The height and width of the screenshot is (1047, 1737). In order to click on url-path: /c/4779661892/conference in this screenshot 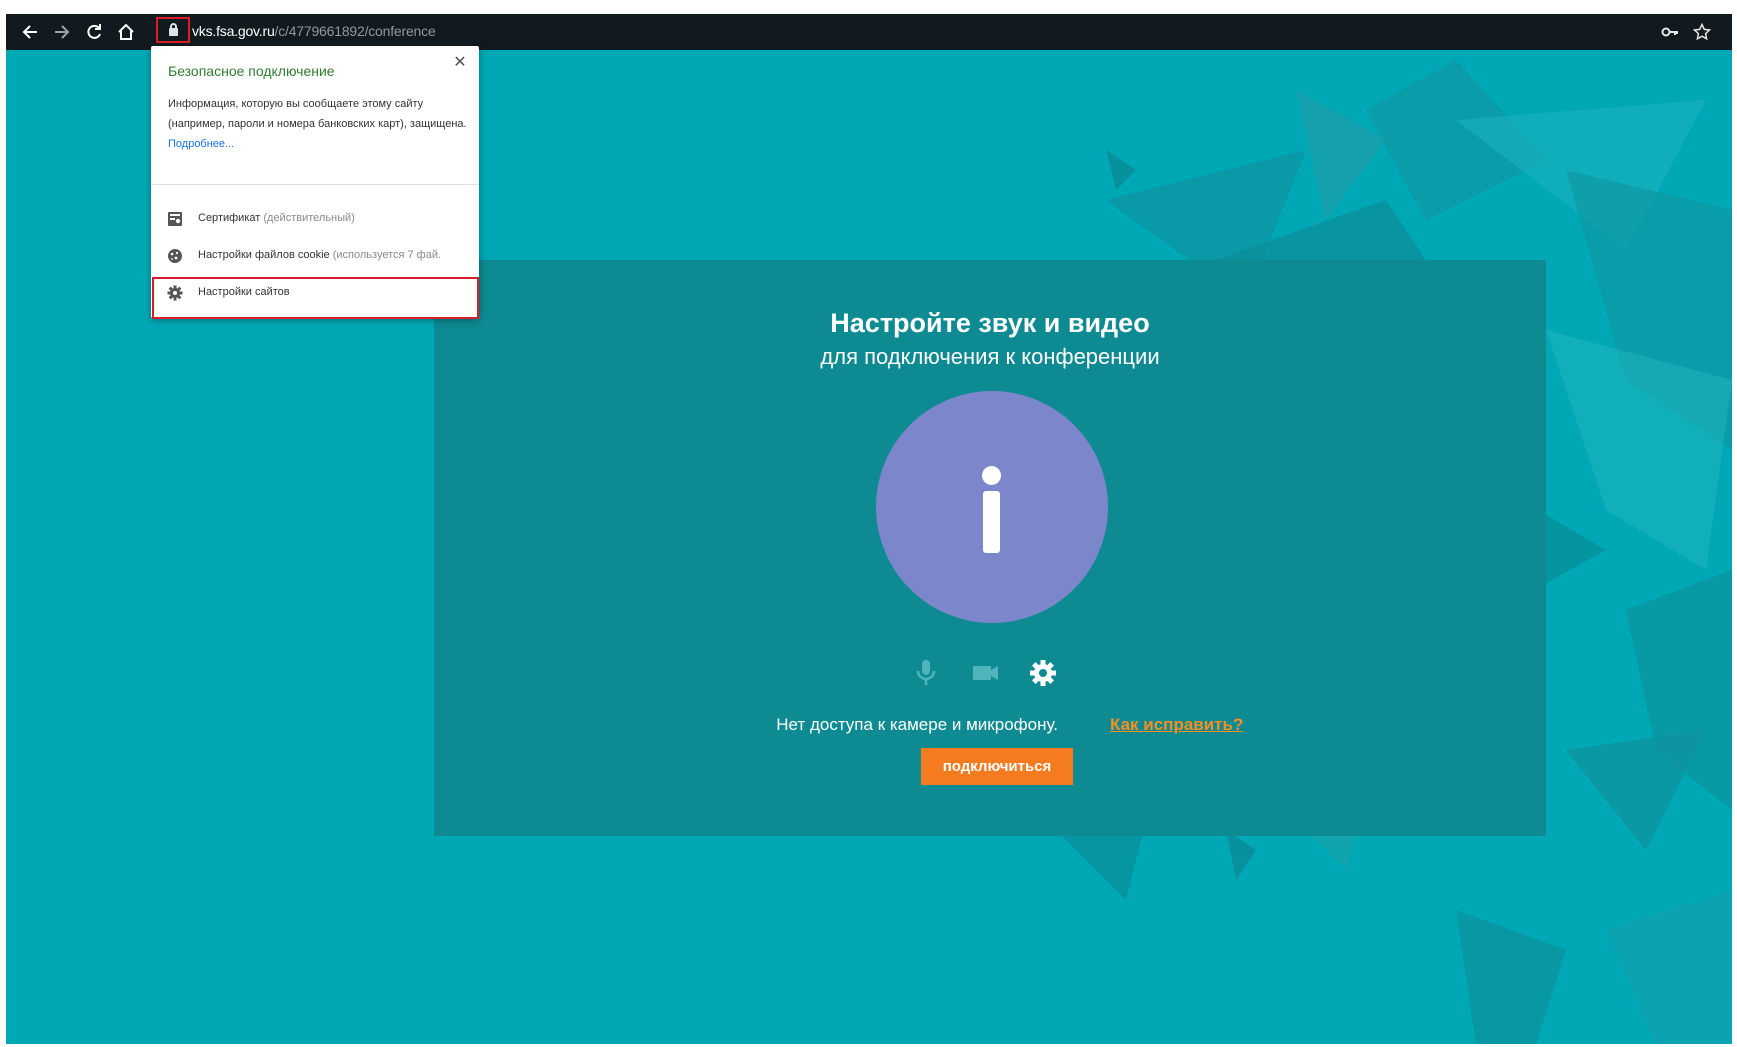, I will do `click(355, 31)`.